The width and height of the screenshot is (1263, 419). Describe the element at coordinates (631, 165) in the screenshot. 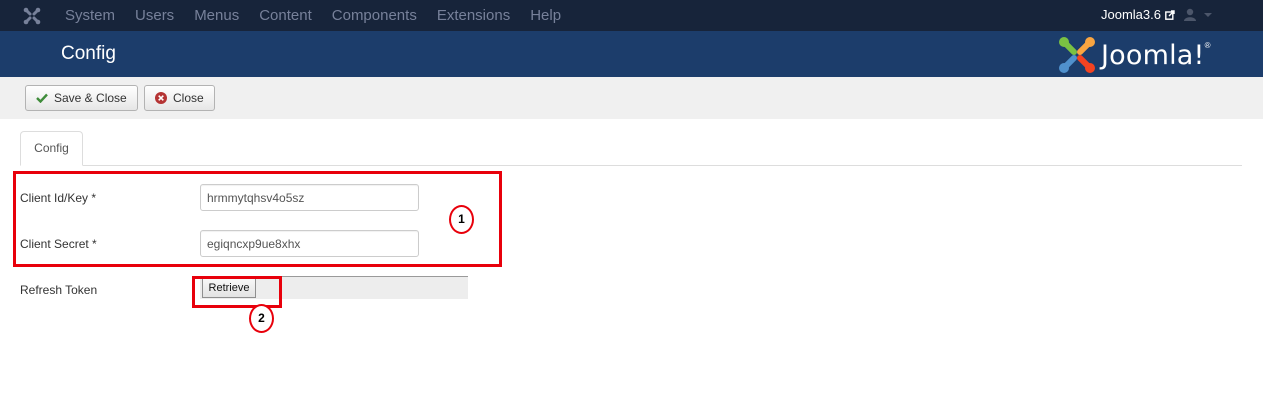

I see `tabs-divider` at that location.